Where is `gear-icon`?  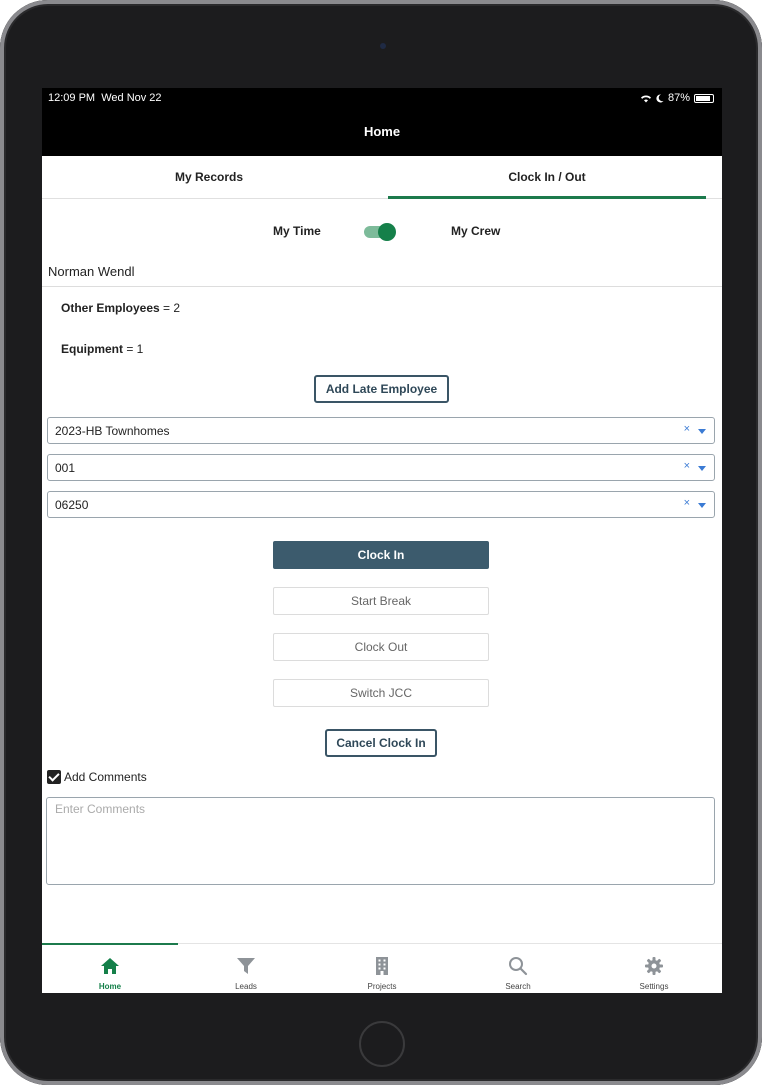
gear-icon is located at coordinates (654, 966).